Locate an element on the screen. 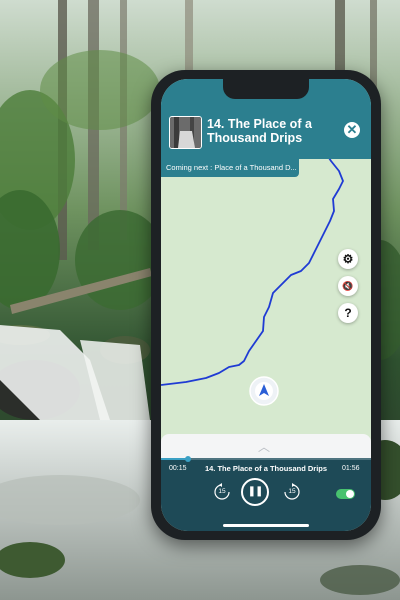 The height and width of the screenshot is (600, 400). forward-15-button: 15 is located at coordinates (292, 492).